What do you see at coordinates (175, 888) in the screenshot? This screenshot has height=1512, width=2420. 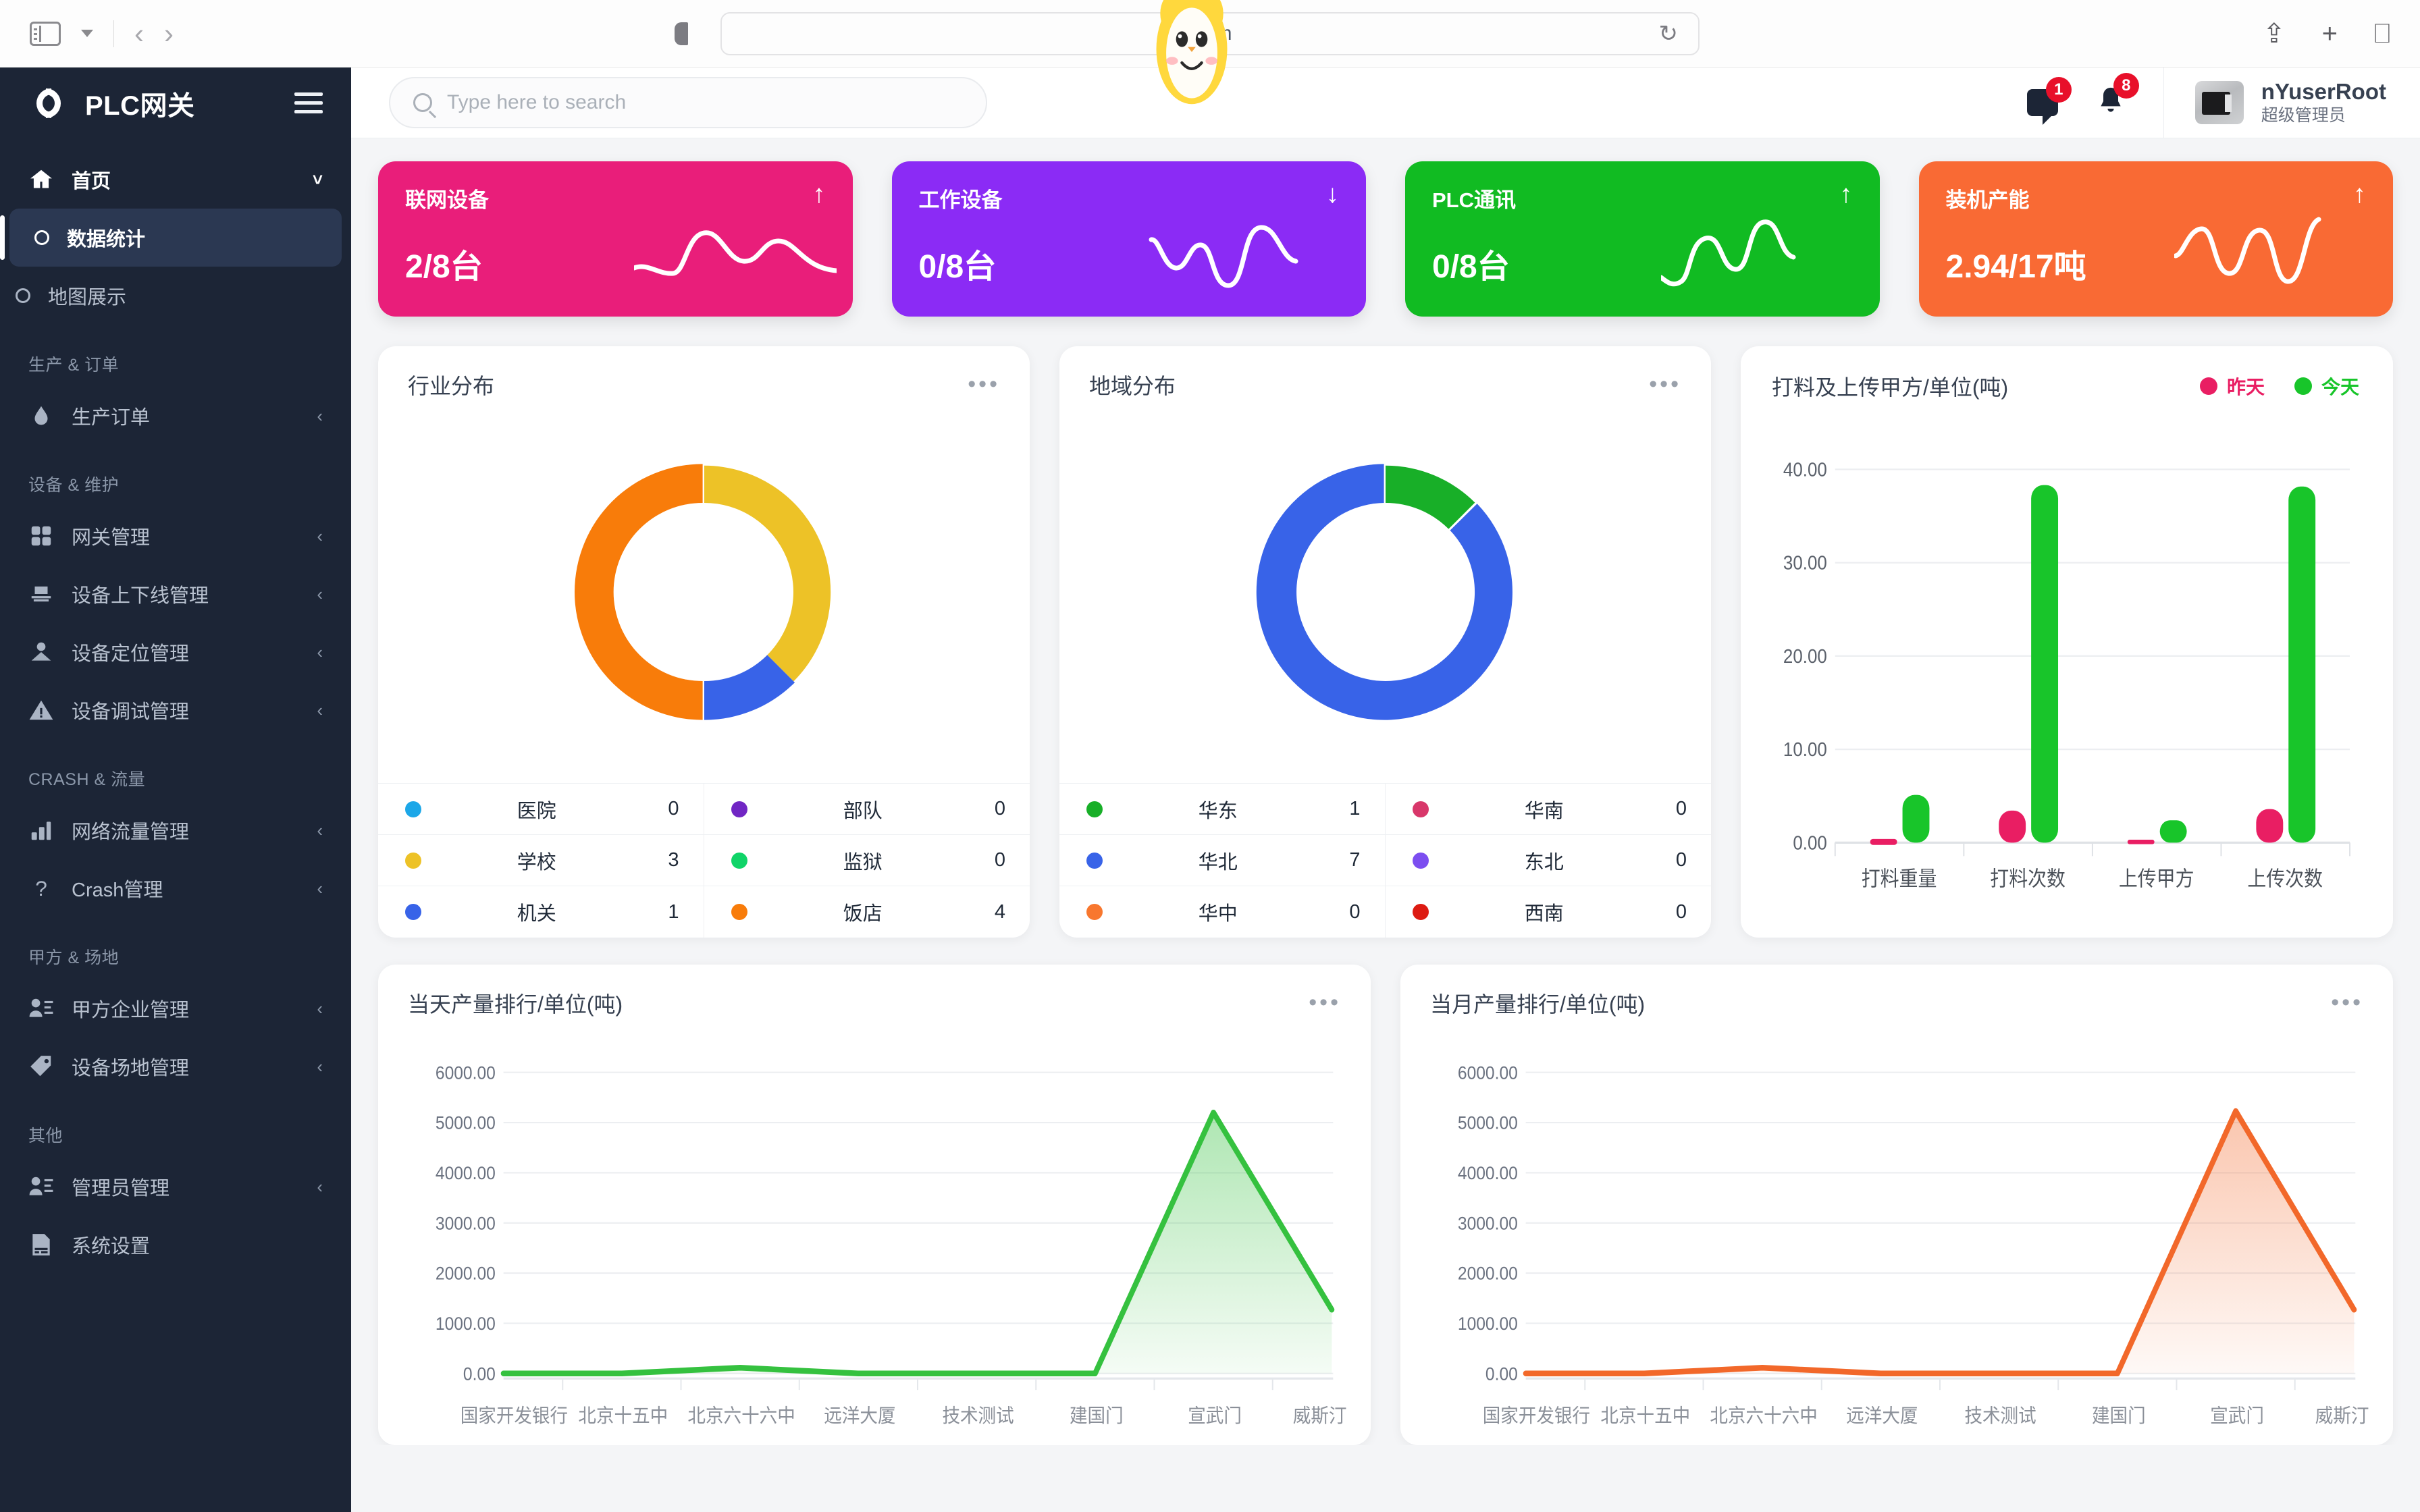 I see `sidebar-item-crash-management: ? Crash管理 ‹` at bounding box center [175, 888].